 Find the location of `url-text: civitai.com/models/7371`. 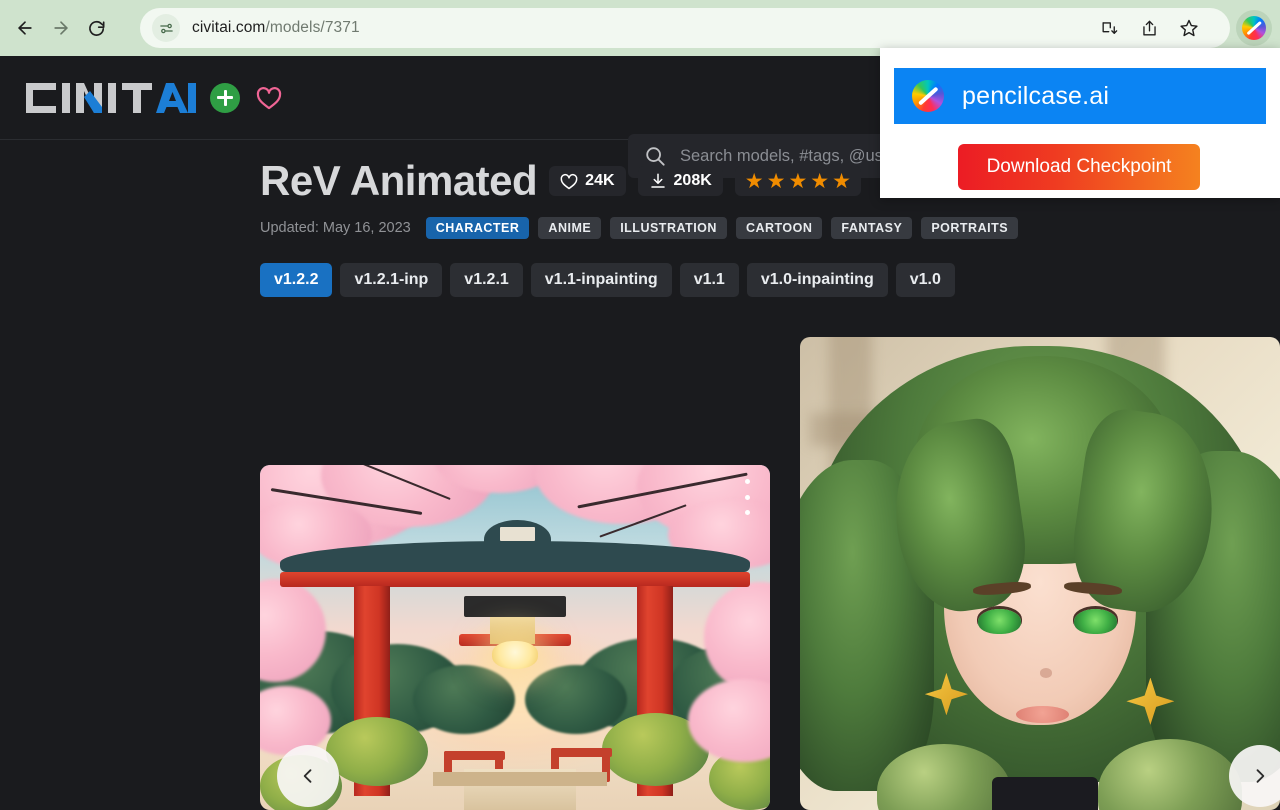

url-text: civitai.com/models/7371 is located at coordinates (276, 28).